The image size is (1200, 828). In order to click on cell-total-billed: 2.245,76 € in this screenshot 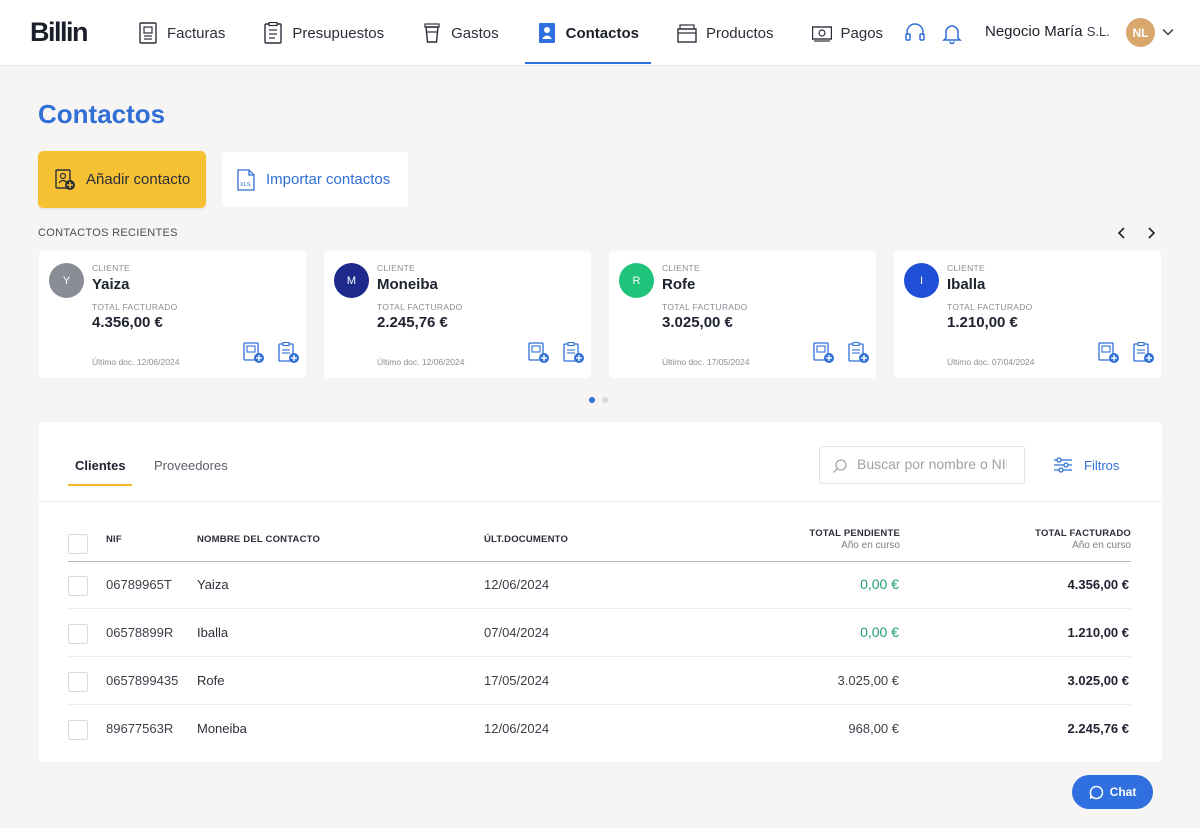, I will do `click(1098, 728)`.